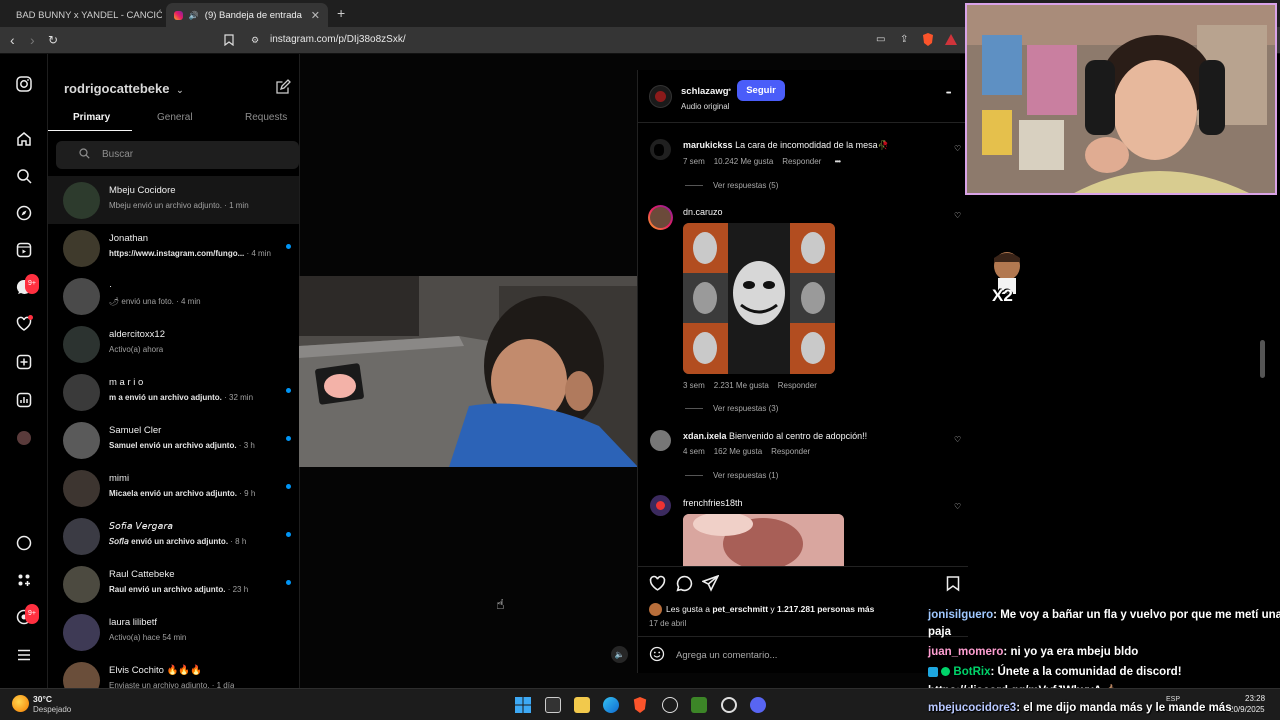  What do you see at coordinates (761, 90) in the screenshot?
I see `follow-button: Seguir` at bounding box center [761, 90].